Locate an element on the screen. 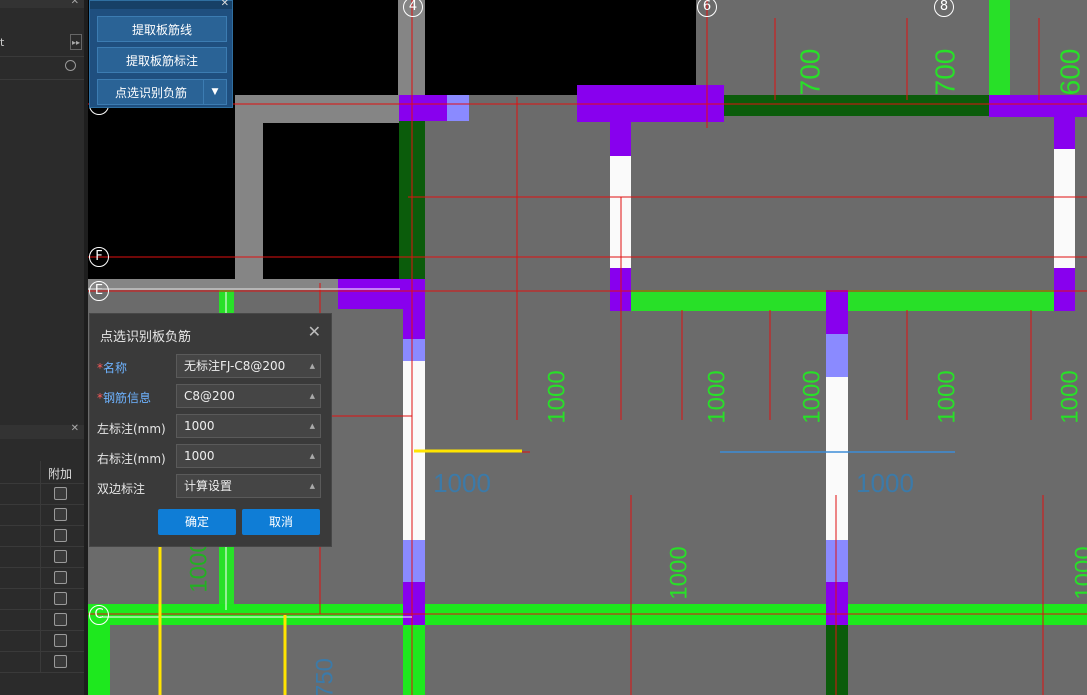  field-label-both-sides: 双边标注 is located at coordinates (121, 489).